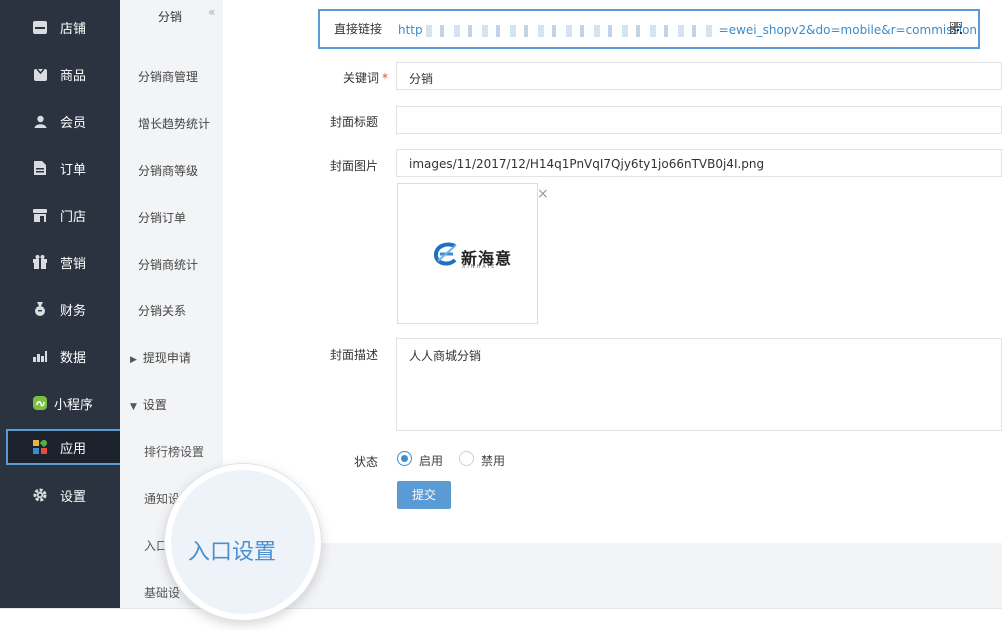 The width and height of the screenshot is (1002, 630). Describe the element at coordinates (40, 403) in the screenshot. I see `miniprogram-icon` at that location.